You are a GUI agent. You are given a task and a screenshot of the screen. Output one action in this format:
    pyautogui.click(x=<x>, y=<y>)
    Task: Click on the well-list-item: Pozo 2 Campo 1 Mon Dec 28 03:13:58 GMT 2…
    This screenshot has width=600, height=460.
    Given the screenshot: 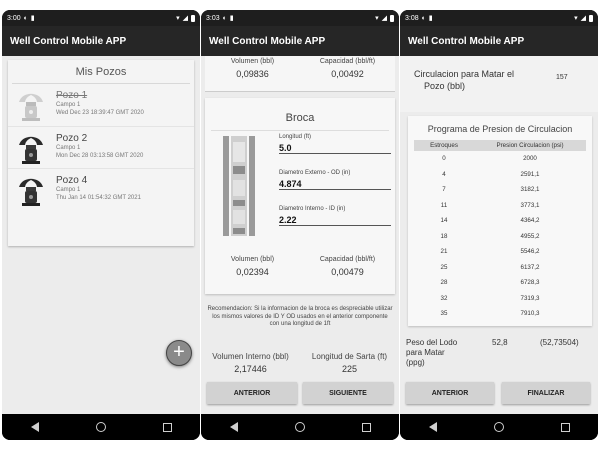 What is the action you would take?
    pyautogui.click(x=101, y=147)
    